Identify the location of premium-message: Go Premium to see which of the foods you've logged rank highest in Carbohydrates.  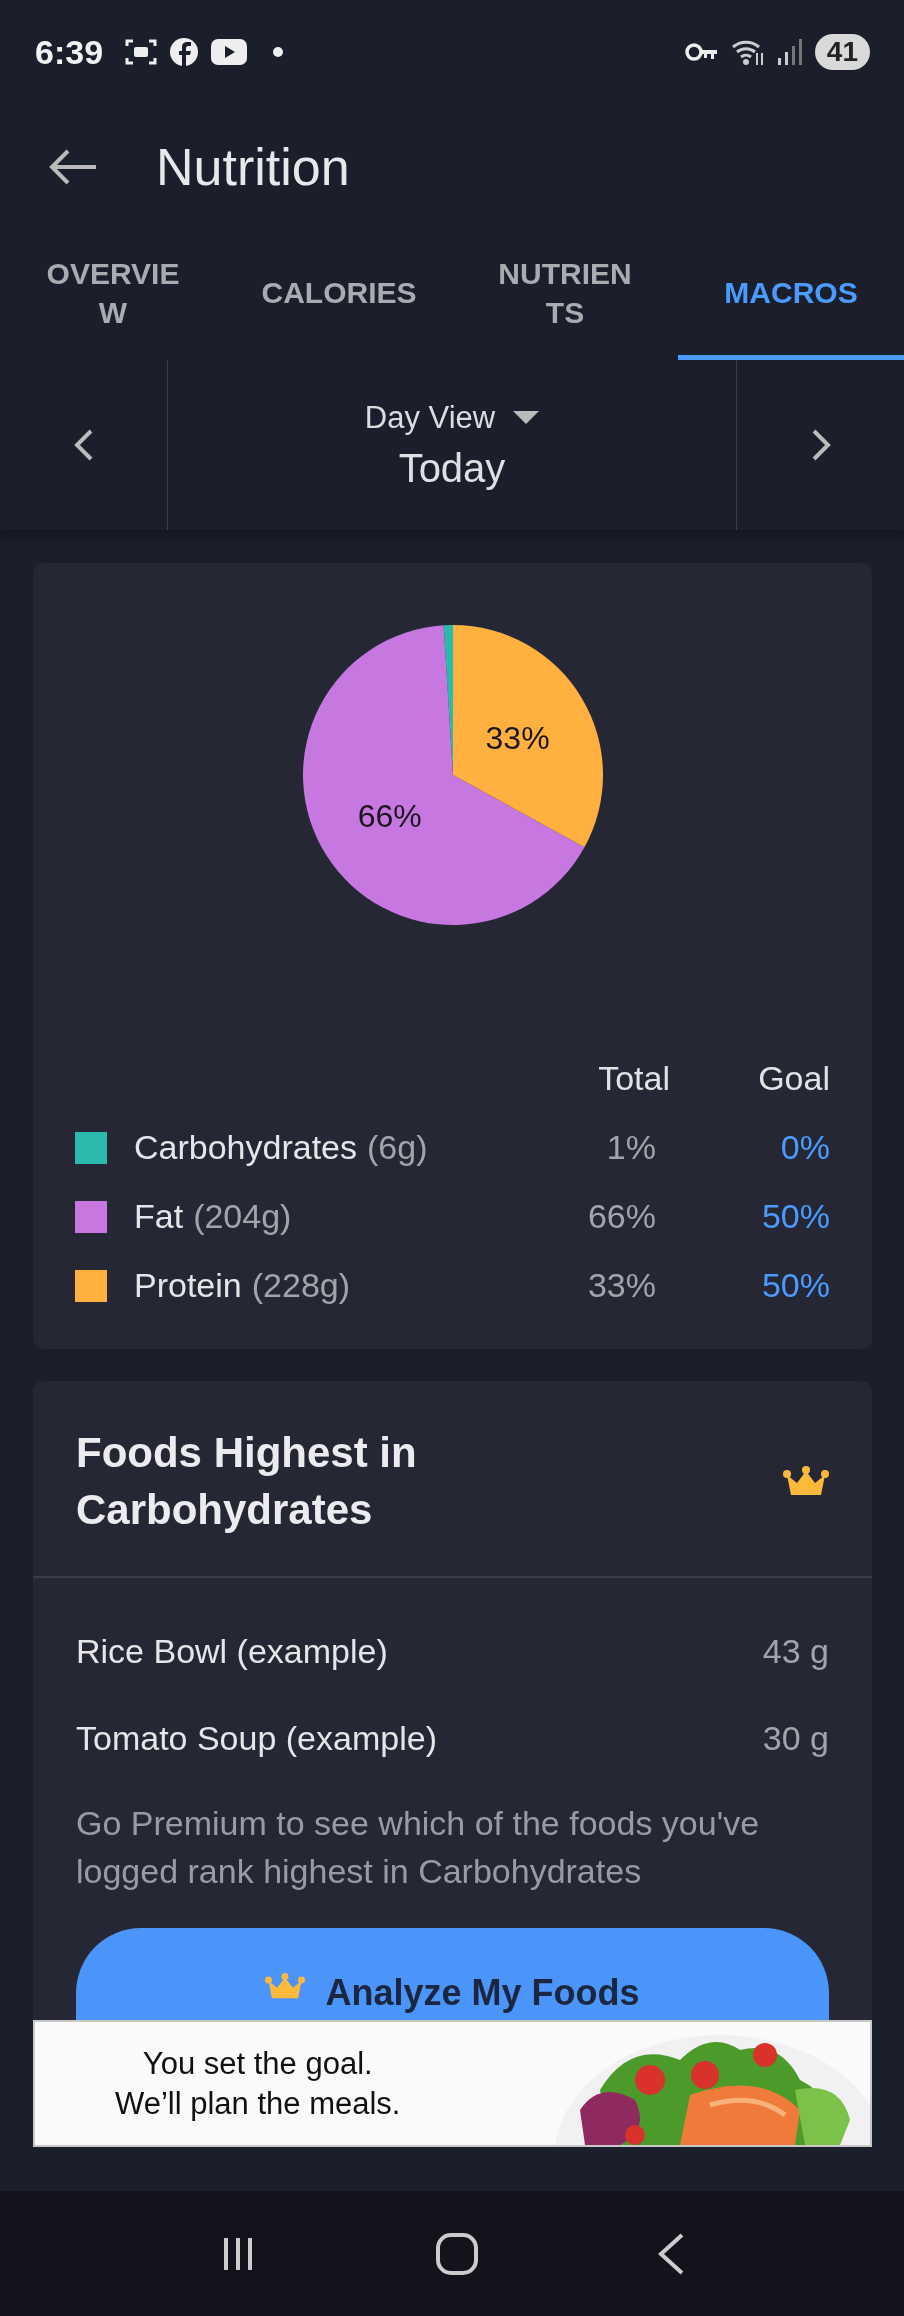
(418, 1847).